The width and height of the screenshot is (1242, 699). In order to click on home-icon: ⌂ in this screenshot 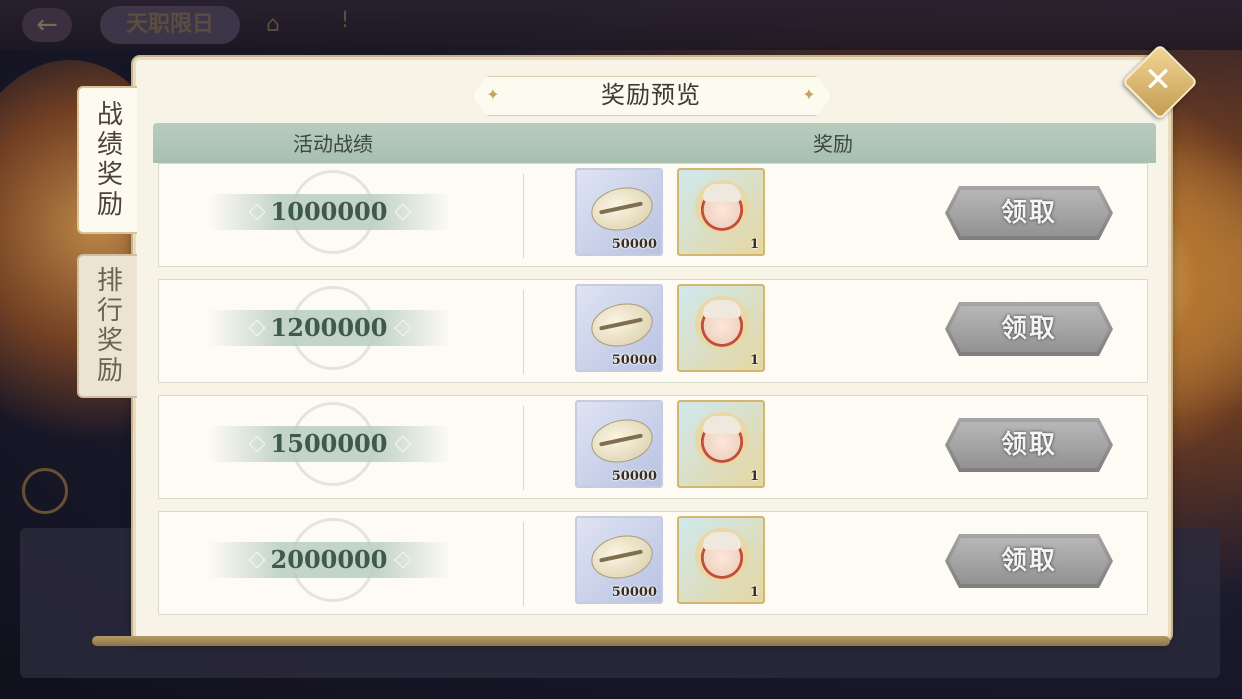, I will do `click(273, 26)`.